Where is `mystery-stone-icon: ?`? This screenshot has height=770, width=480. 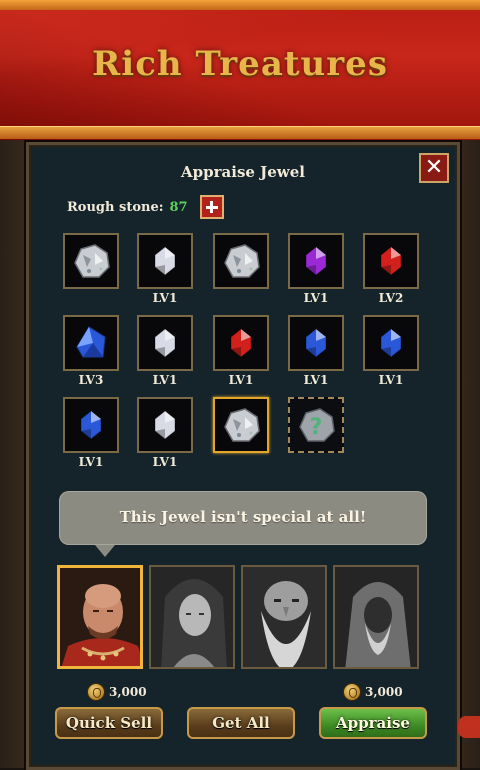
mystery-stone-icon: ? is located at coordinates (317, 425).